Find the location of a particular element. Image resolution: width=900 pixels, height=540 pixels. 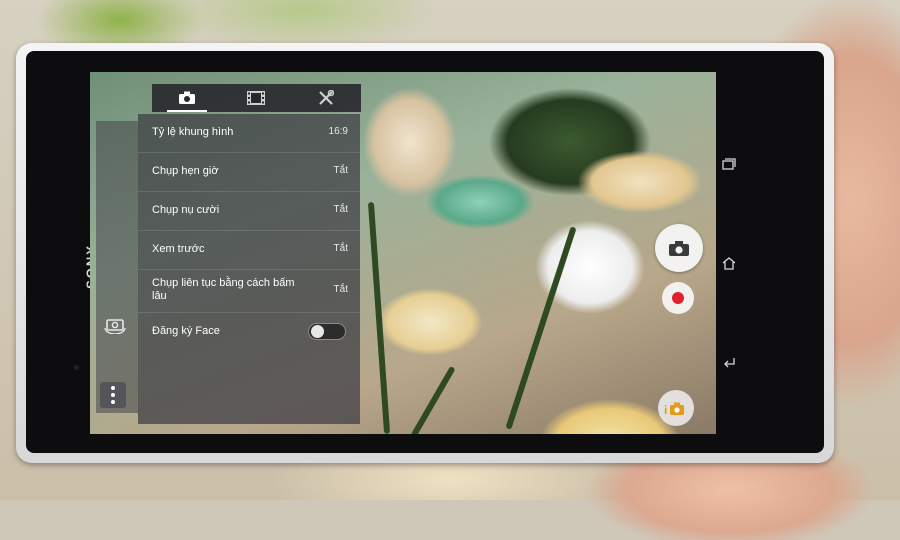

front-camera is located at coordinates (76, 367).